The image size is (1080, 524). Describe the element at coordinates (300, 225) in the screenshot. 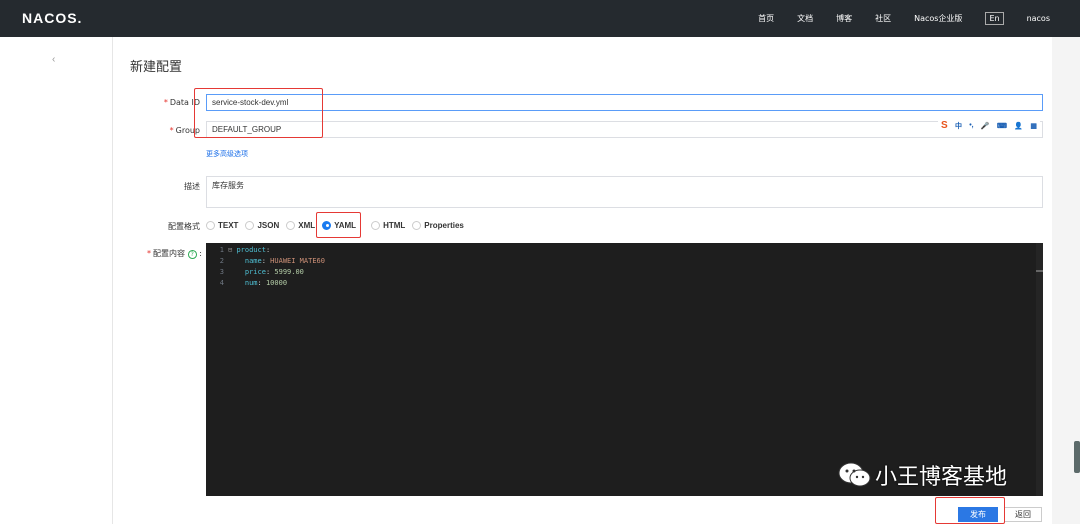

I see `format-radio-xml: XML` at that location.